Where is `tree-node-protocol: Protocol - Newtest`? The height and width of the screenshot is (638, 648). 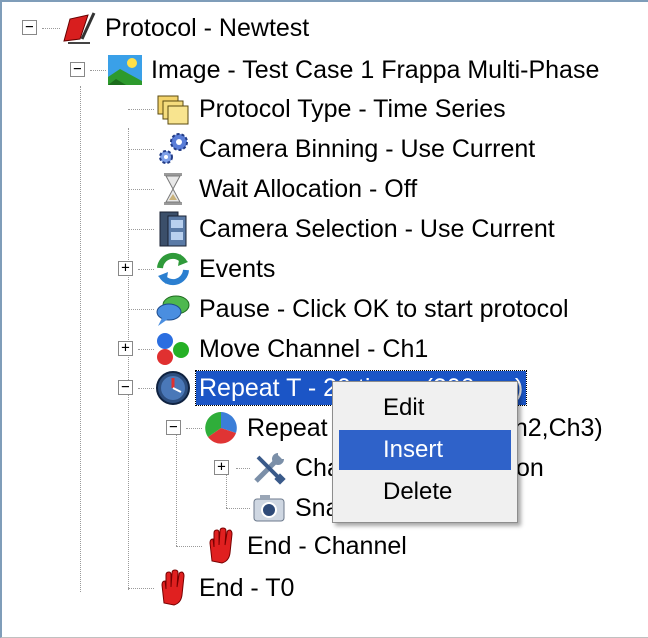
tree-node-protocol: Protocol - Newtest is located at coordinates (186, 28).